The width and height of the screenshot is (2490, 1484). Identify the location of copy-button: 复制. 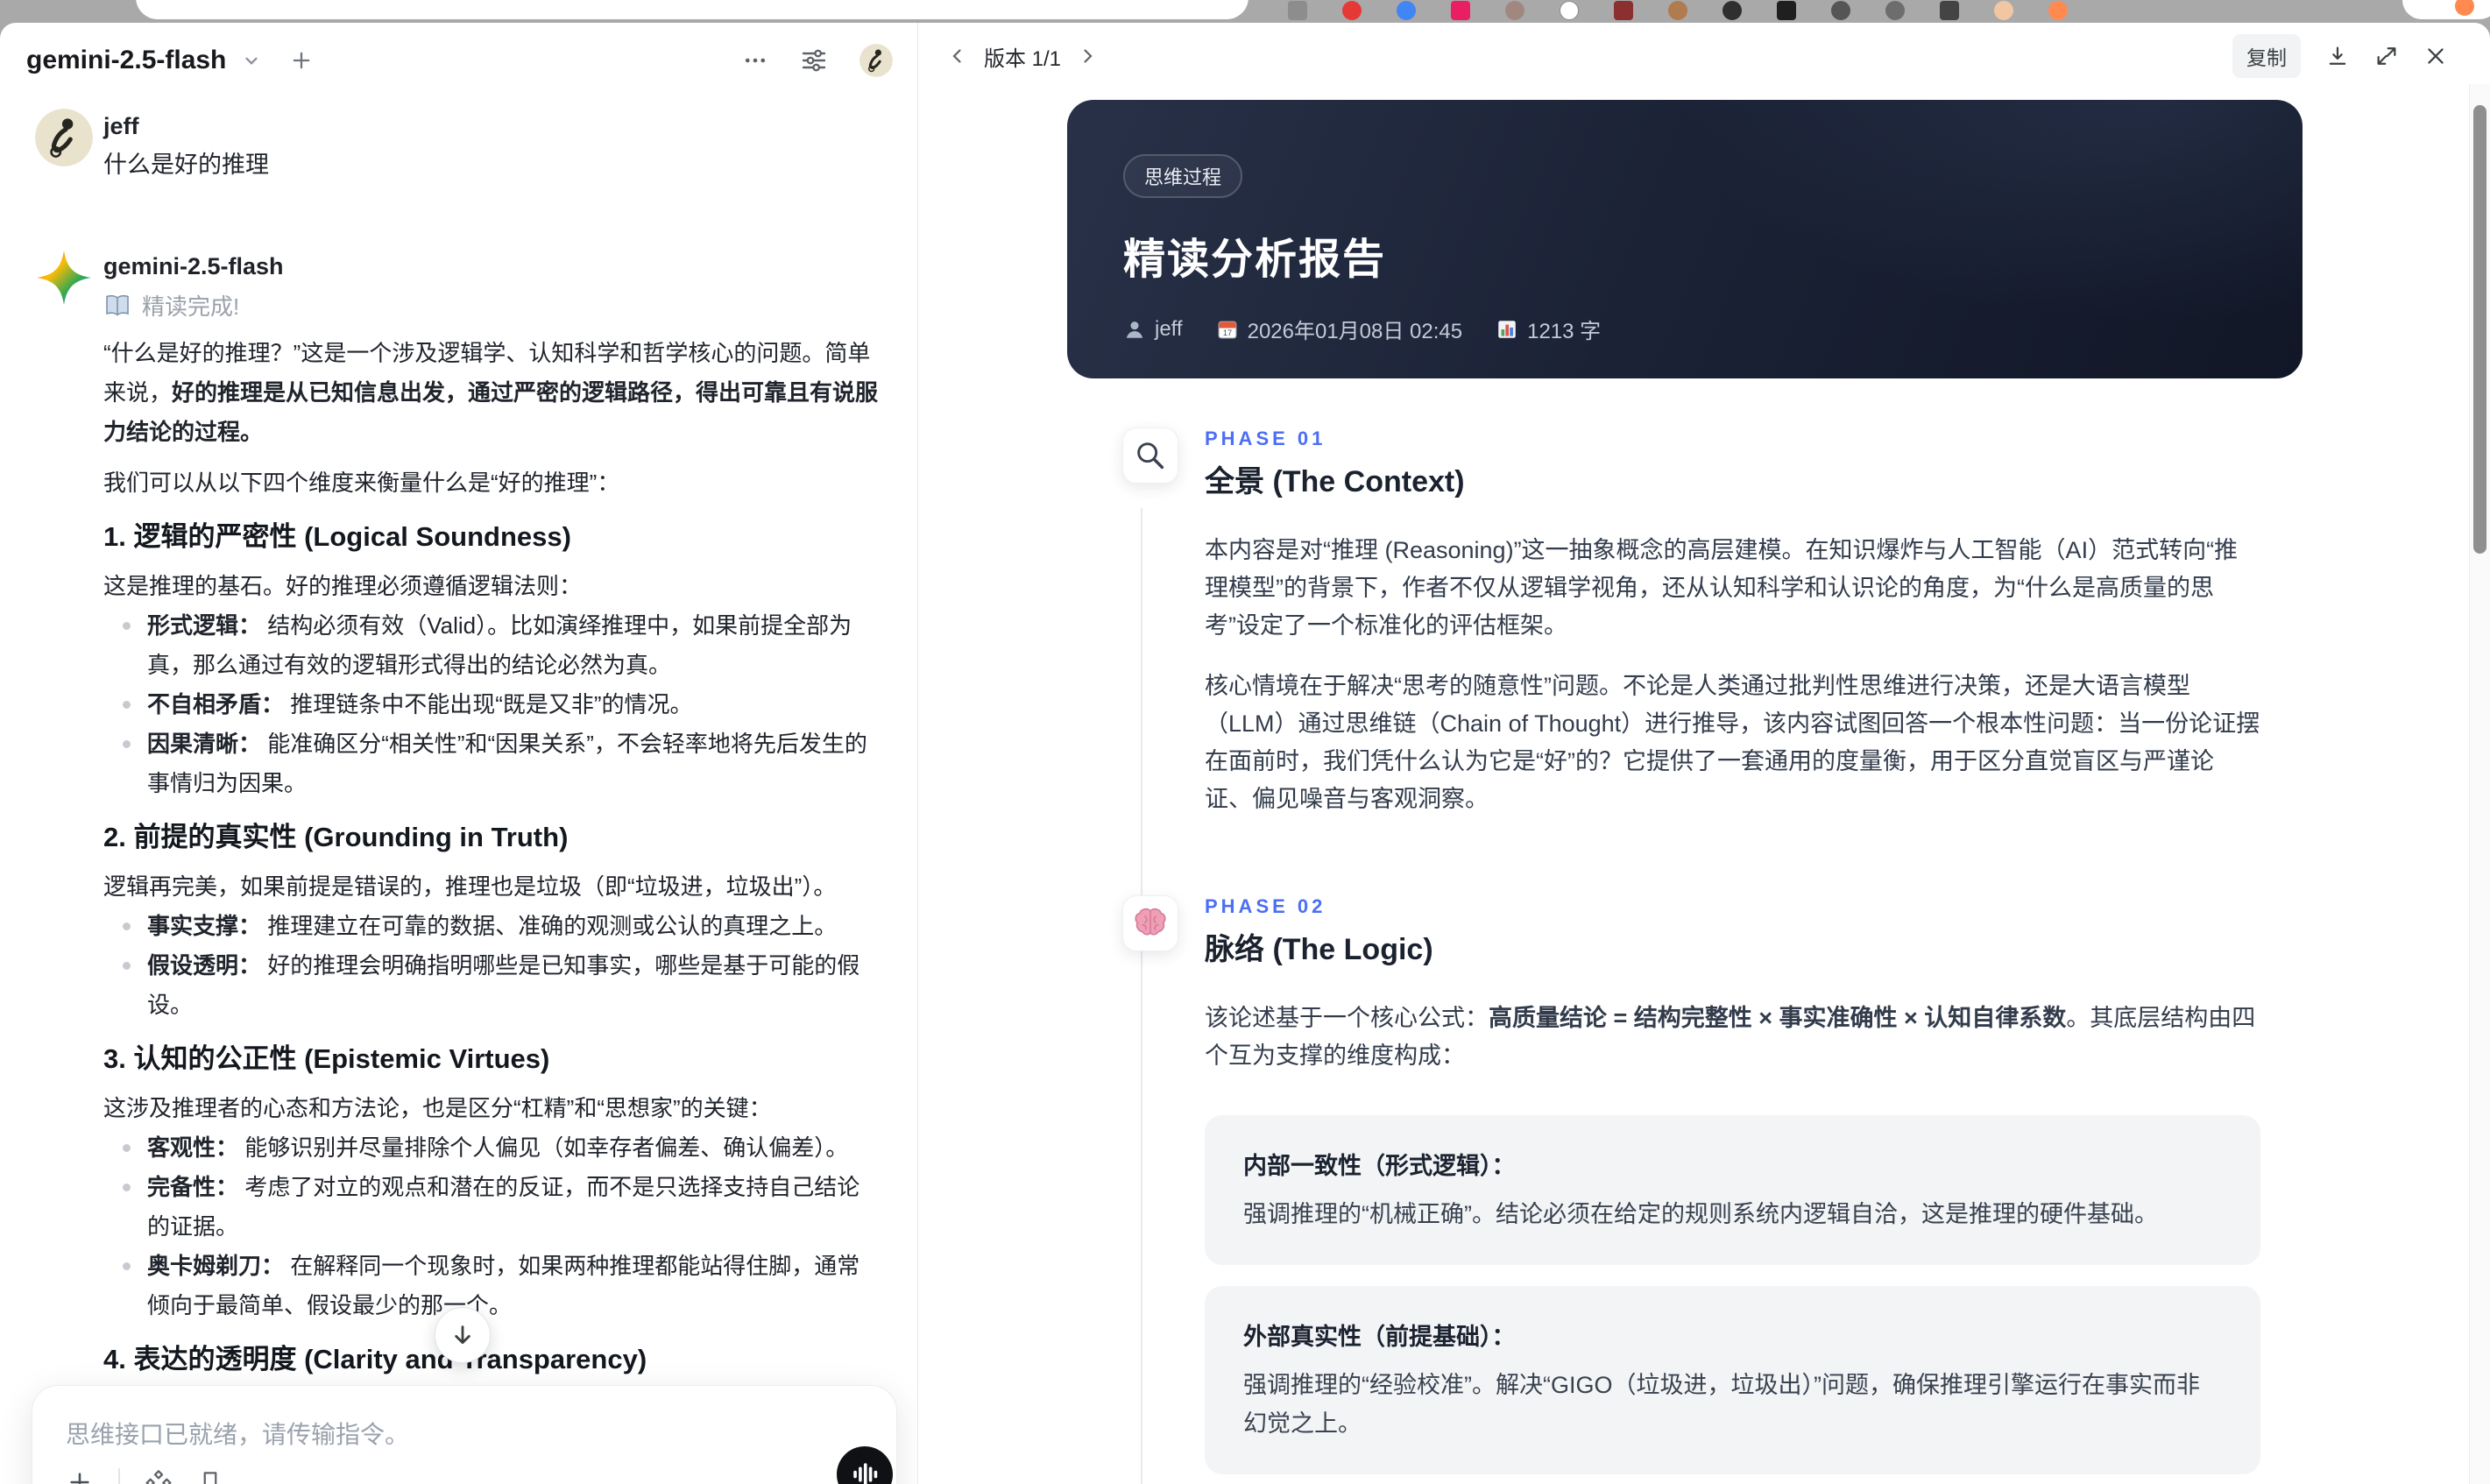
(2267, 56).